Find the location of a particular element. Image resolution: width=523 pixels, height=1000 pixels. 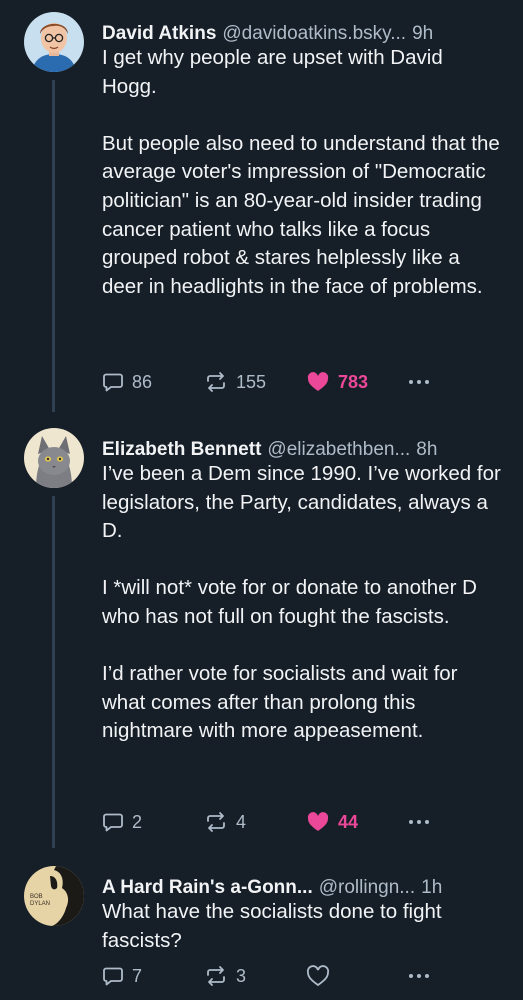

repost-button: 4 is located at coordinates (225, 822).